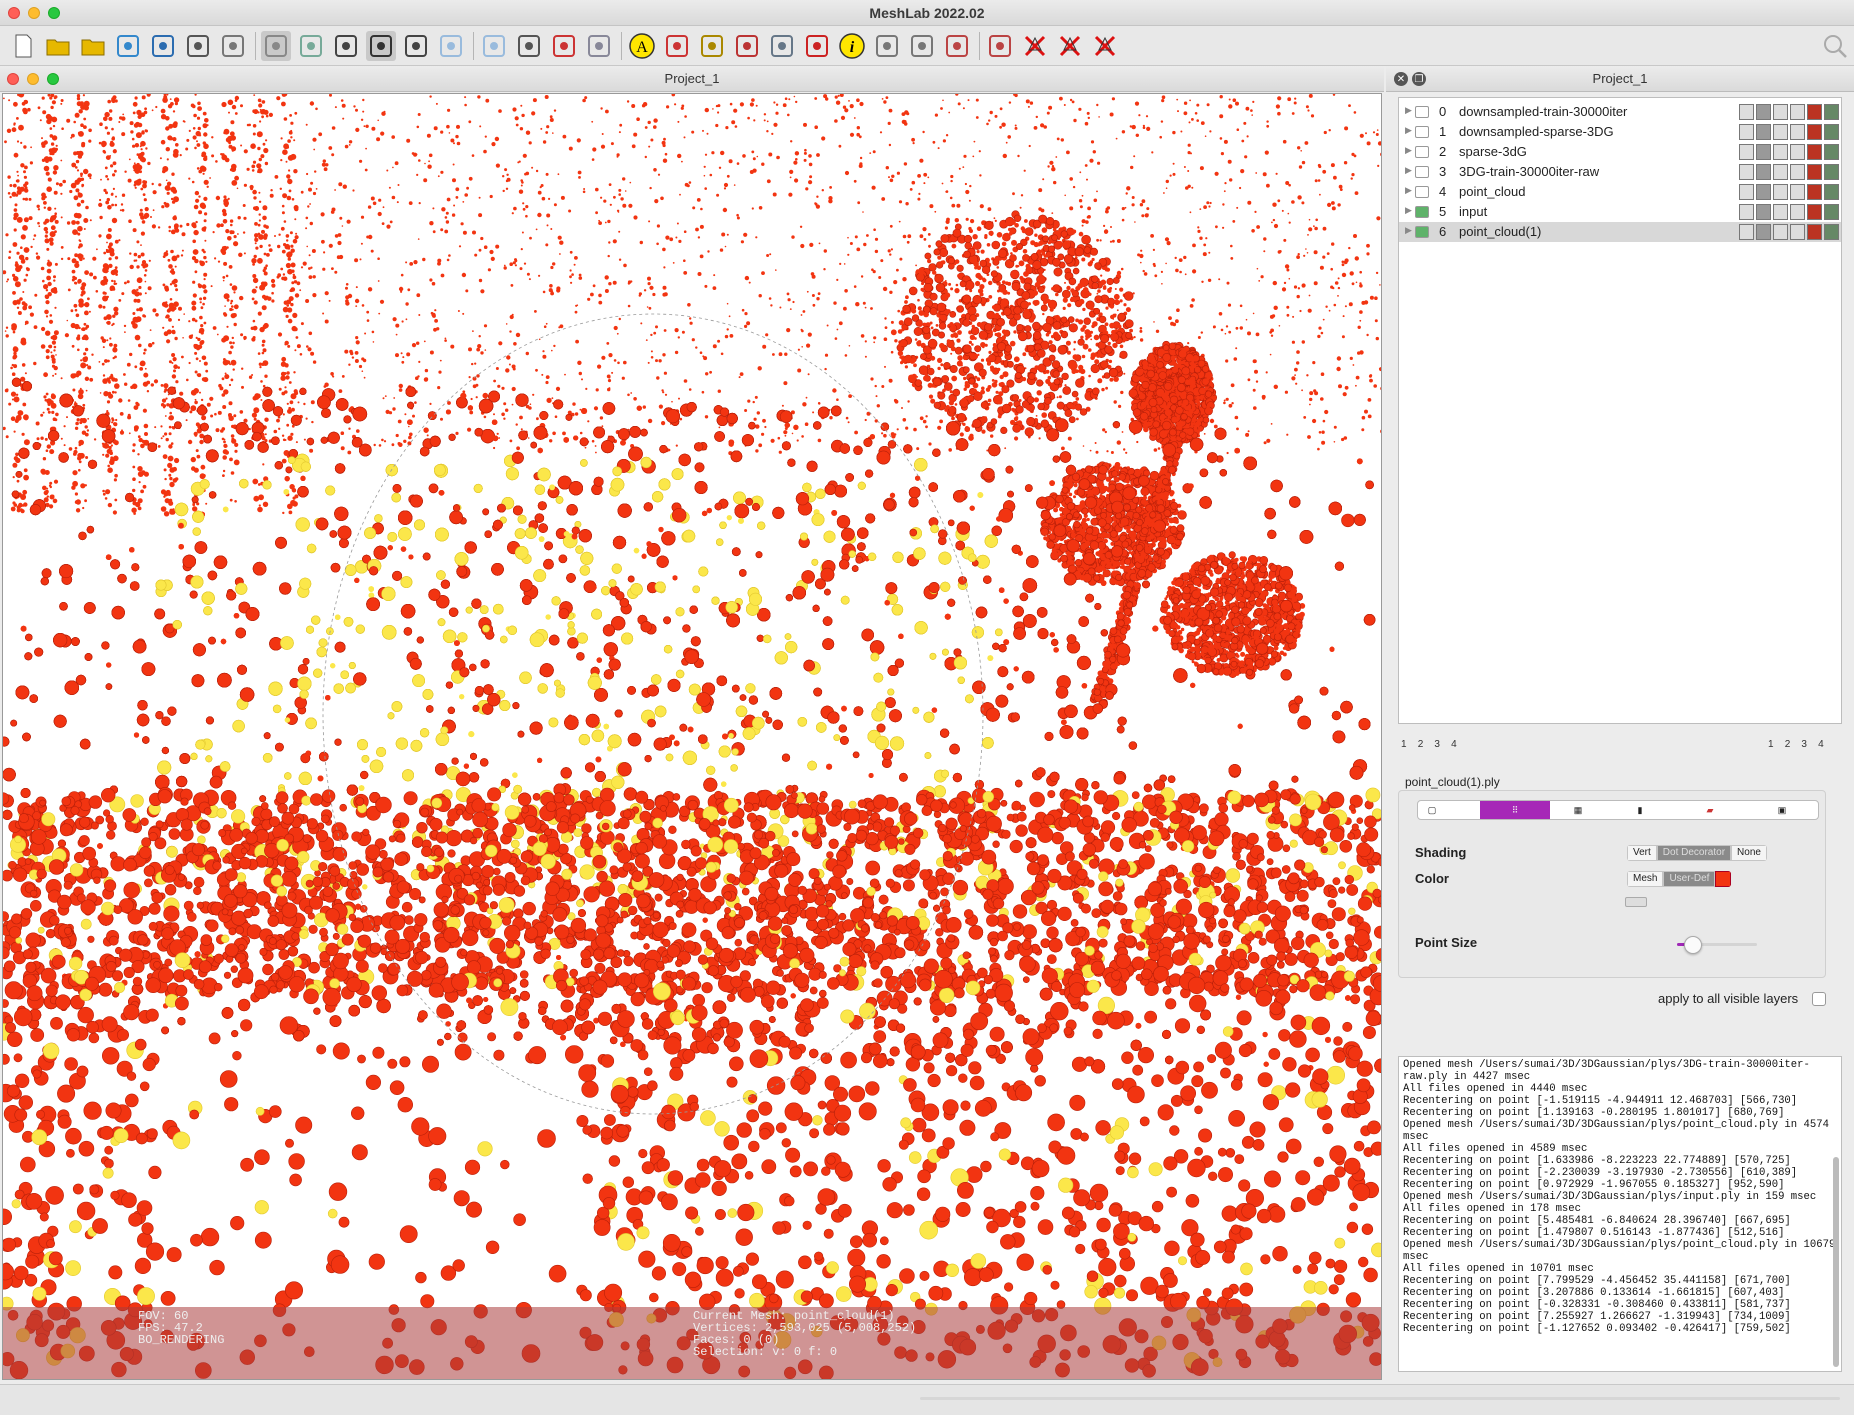 This screenshot has height=1415, width=1854. What do you see at coordinates (712, 46) in the screenshot?
I see `calc-icon` at bounding box center [712, 46].